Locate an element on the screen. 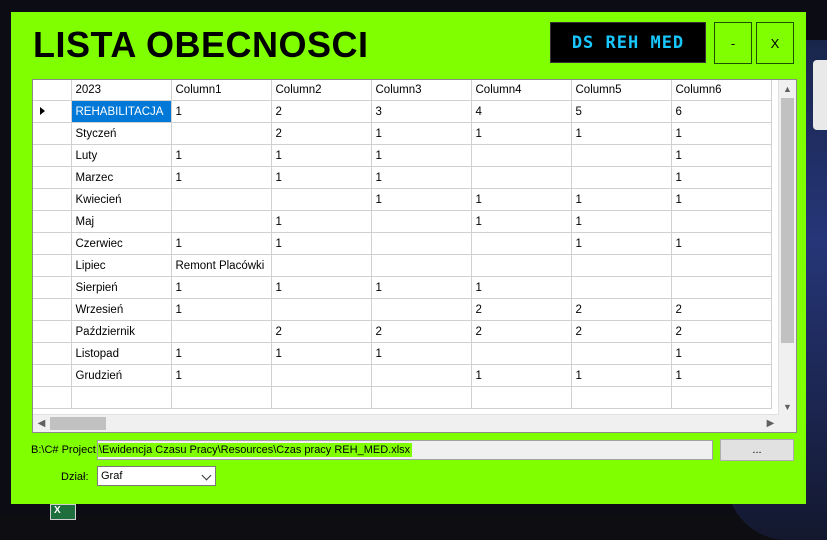 The height and width of the screenshot is (540, 827). close-button: X is located at coordinates (775, 43).